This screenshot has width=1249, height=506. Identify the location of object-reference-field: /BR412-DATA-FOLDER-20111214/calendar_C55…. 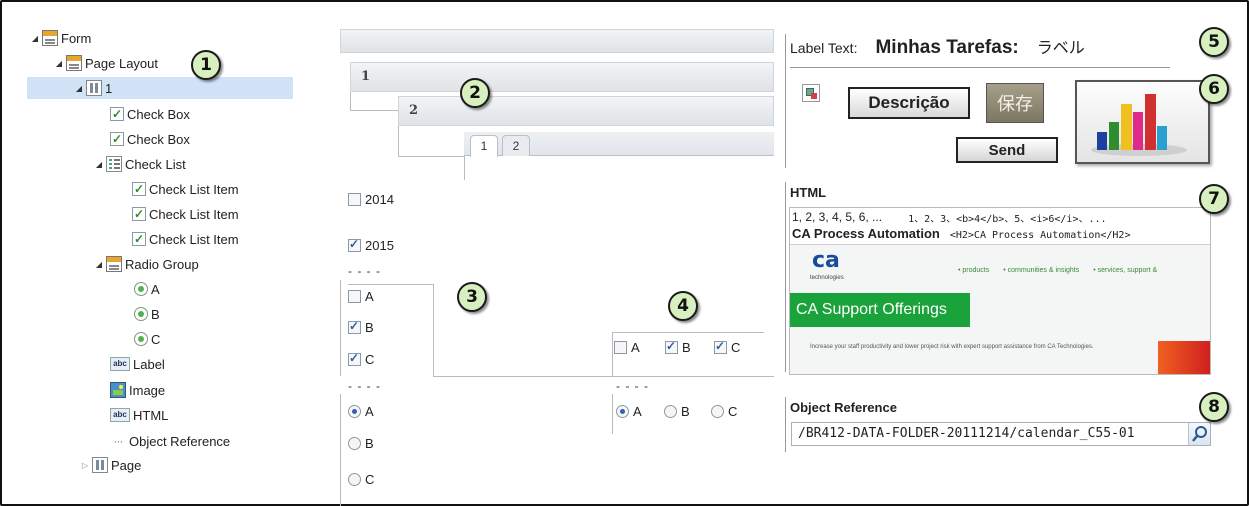
(1001, 434).